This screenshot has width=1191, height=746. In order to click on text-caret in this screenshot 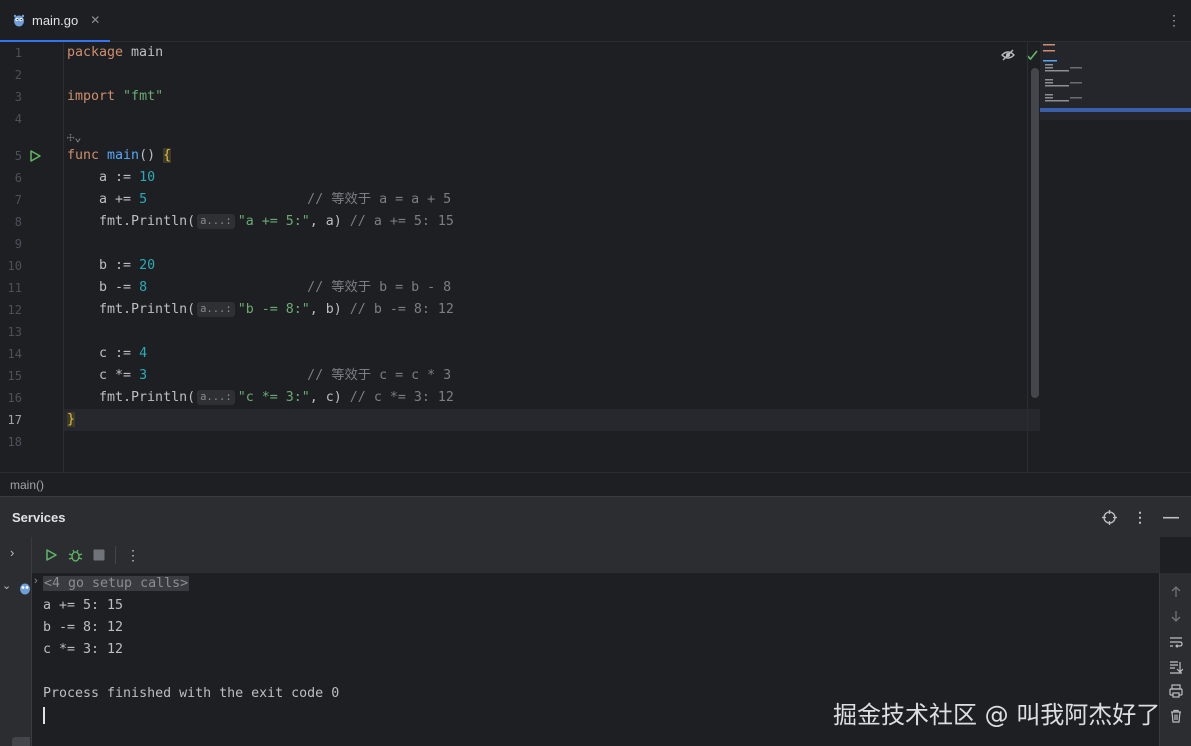, I will do `click(44, 715)`.